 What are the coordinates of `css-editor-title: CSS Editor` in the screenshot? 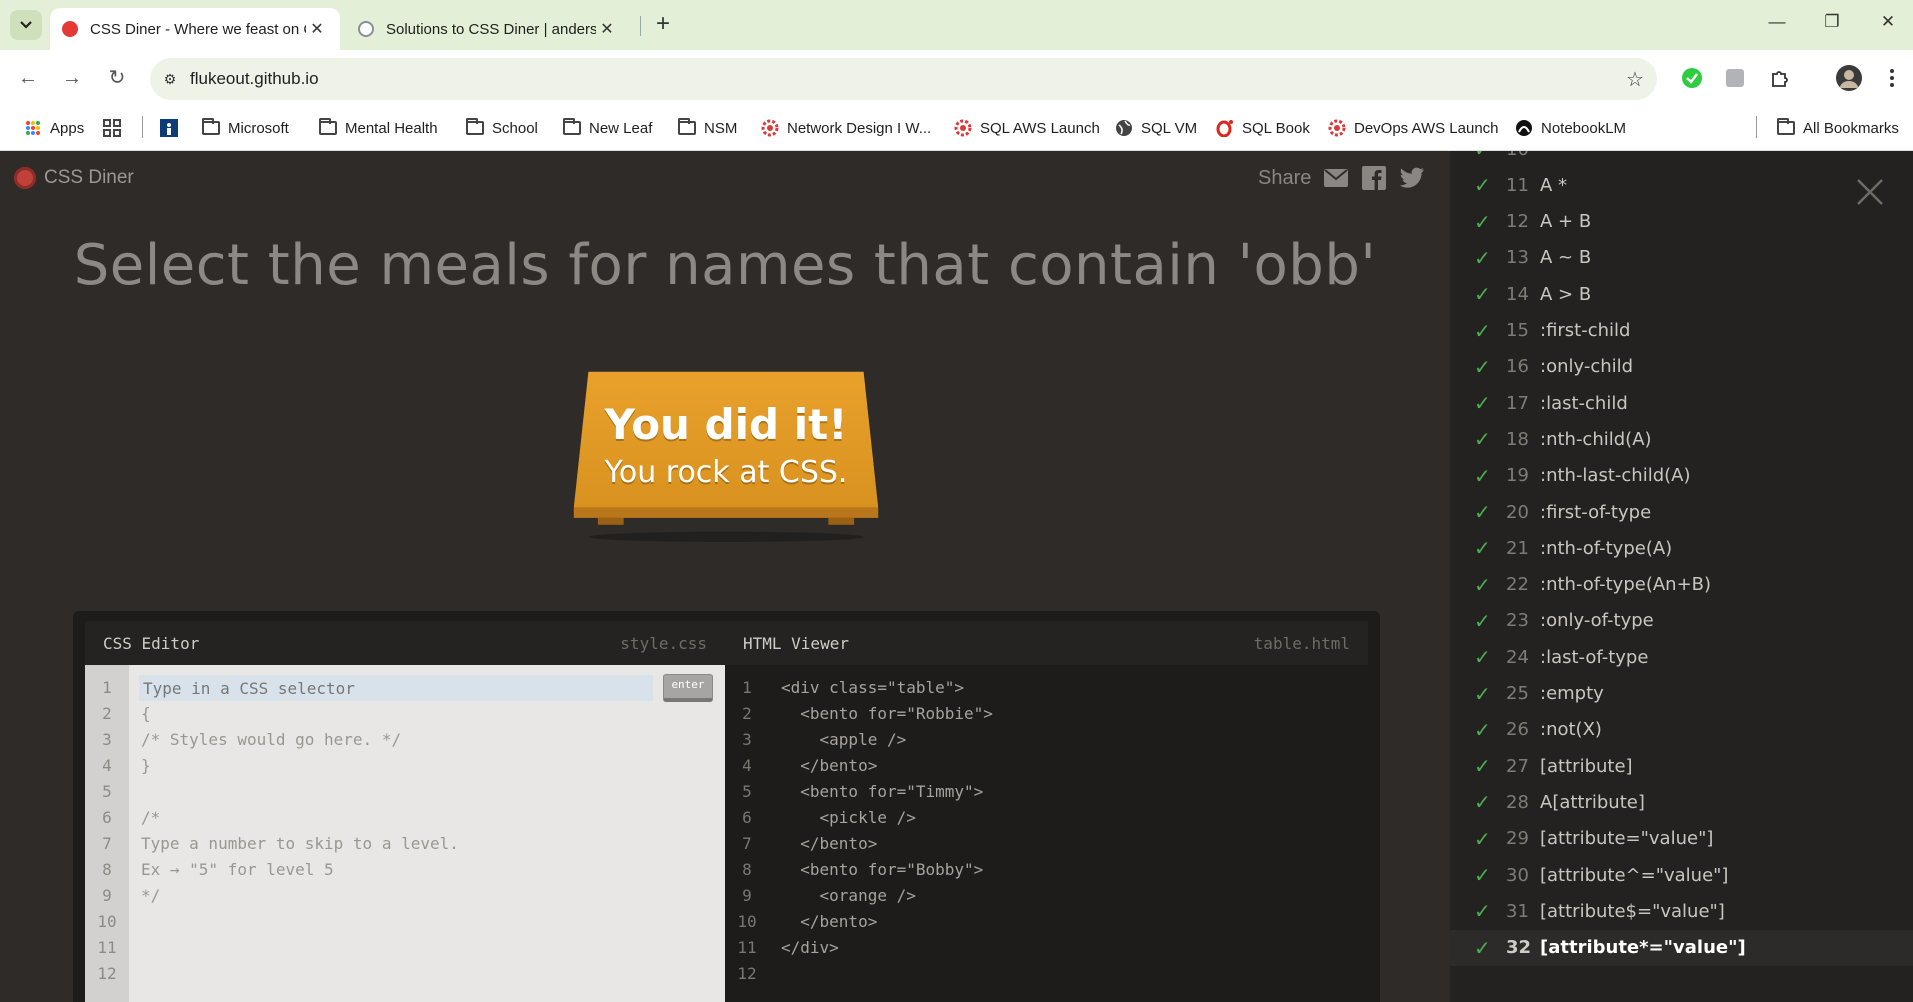 It's located at (151, 643).